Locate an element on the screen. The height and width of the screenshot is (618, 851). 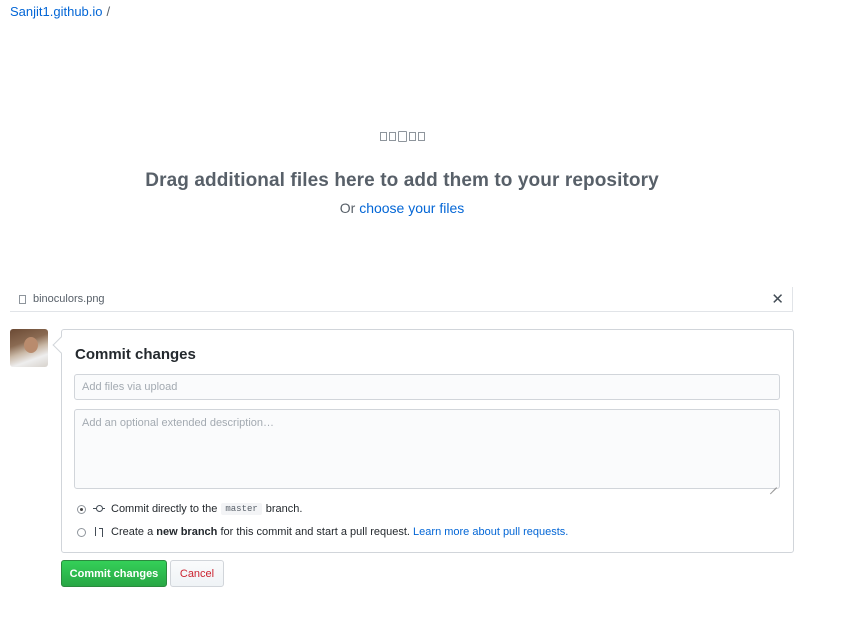
commit-direct-option: Commit directly to the master branch. is located at coordinates (189, 509).